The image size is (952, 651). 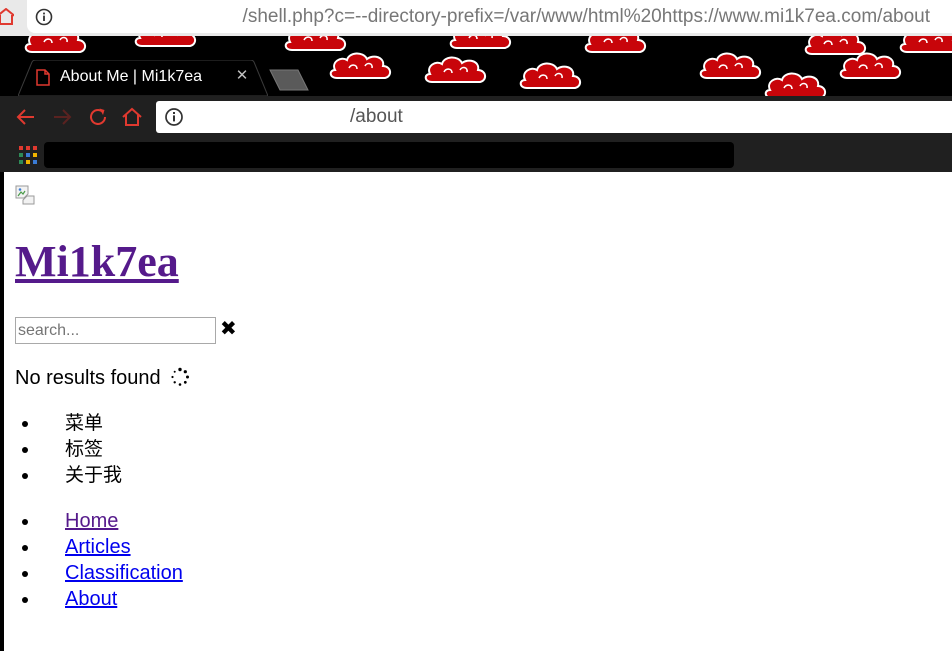 I want to click on nav-link-home: Home, so click(x=91, y=521).